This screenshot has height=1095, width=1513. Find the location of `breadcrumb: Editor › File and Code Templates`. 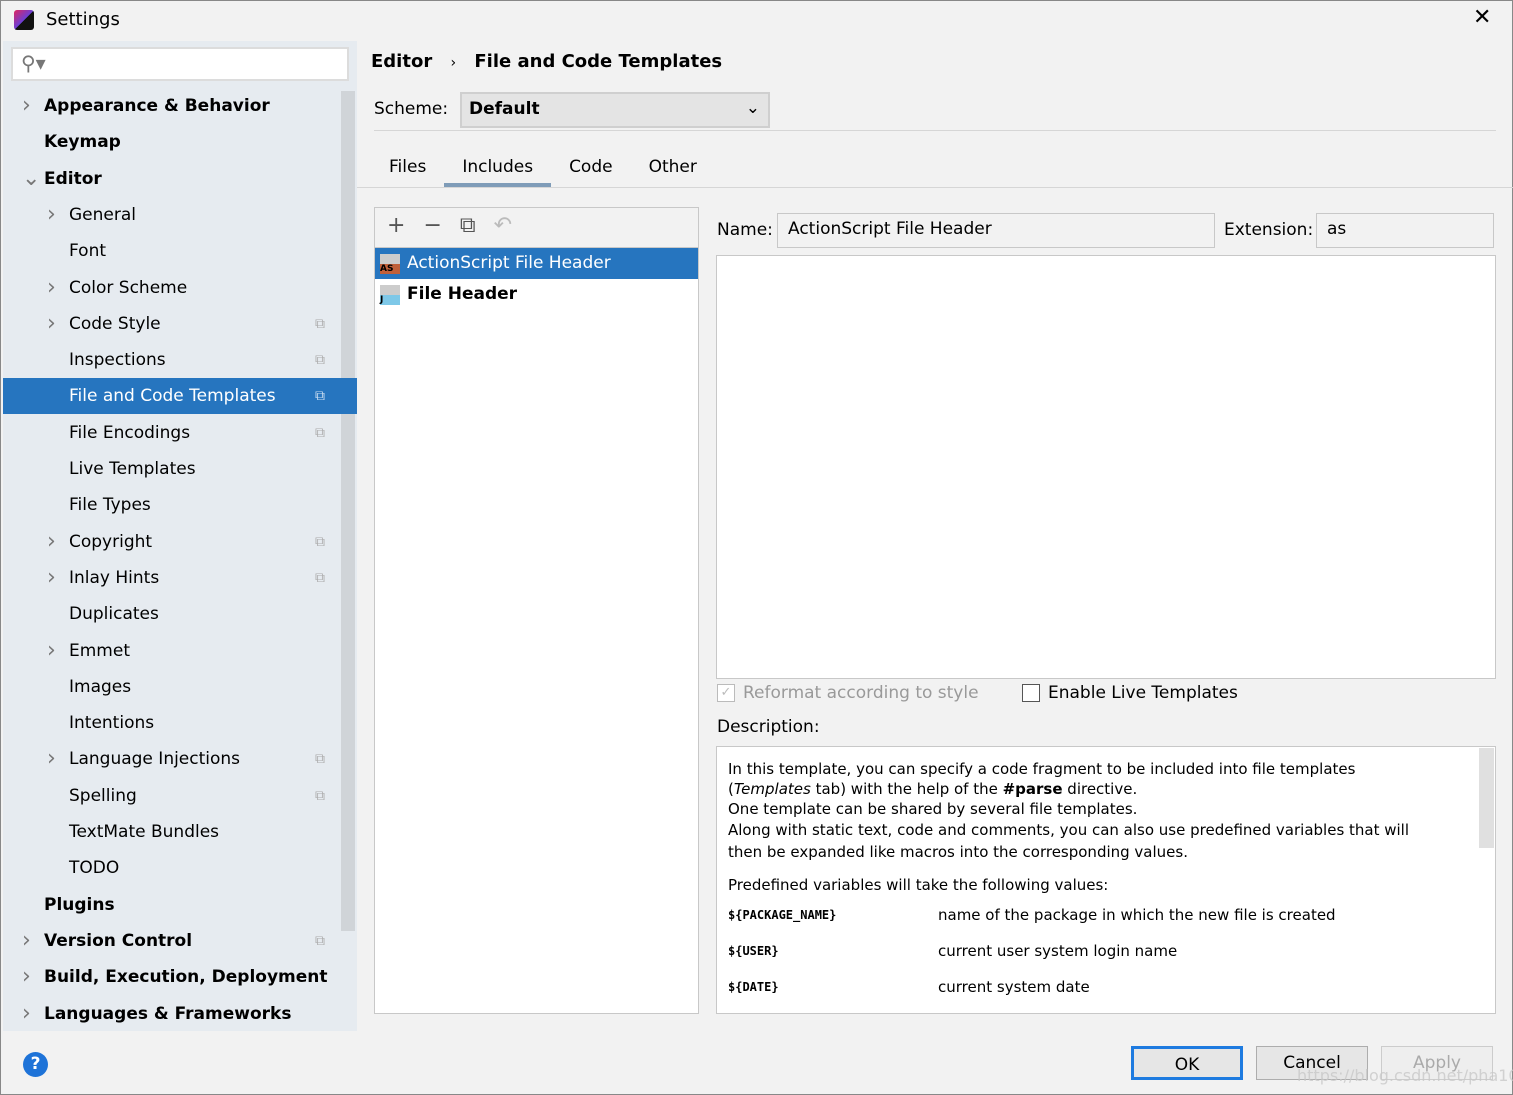

breadcrumb: Editor › File and Code Templates is located at coordinates (552, 61).